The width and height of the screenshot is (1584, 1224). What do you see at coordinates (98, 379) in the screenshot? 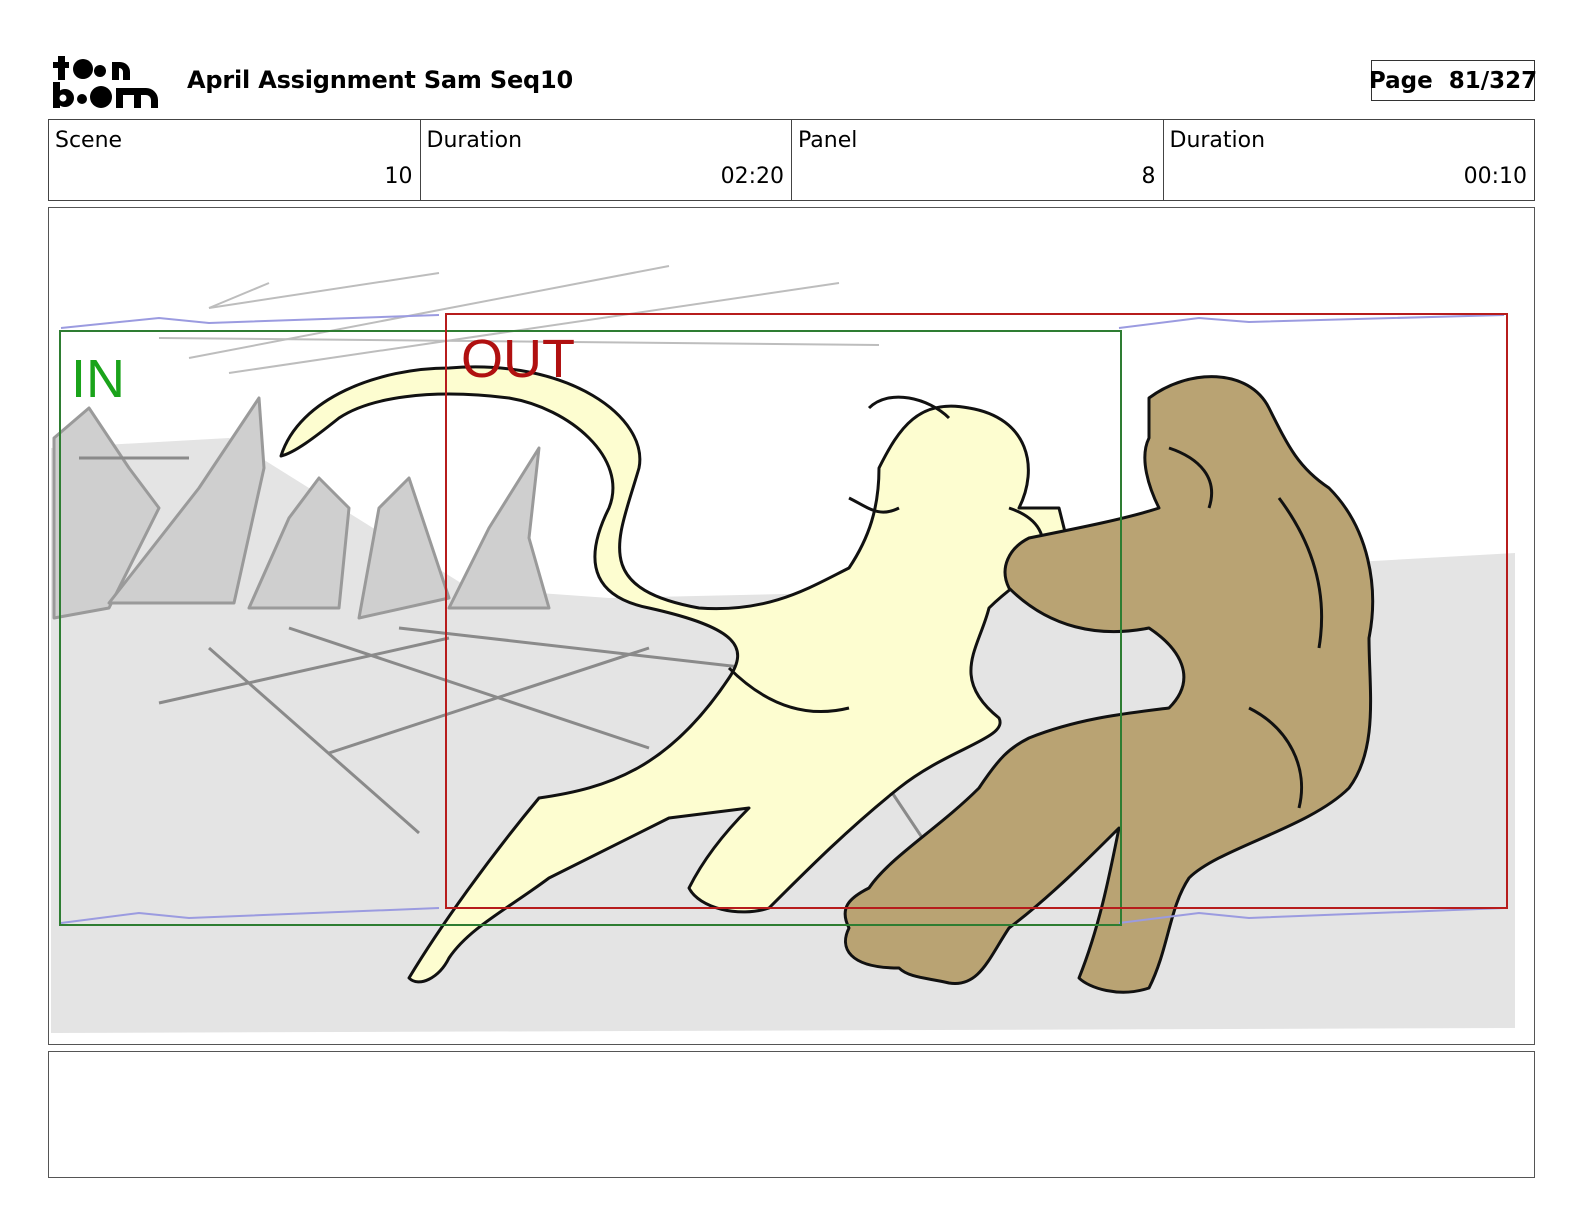
I see `in-frame-label: IN` at bounding box center [98, 379].